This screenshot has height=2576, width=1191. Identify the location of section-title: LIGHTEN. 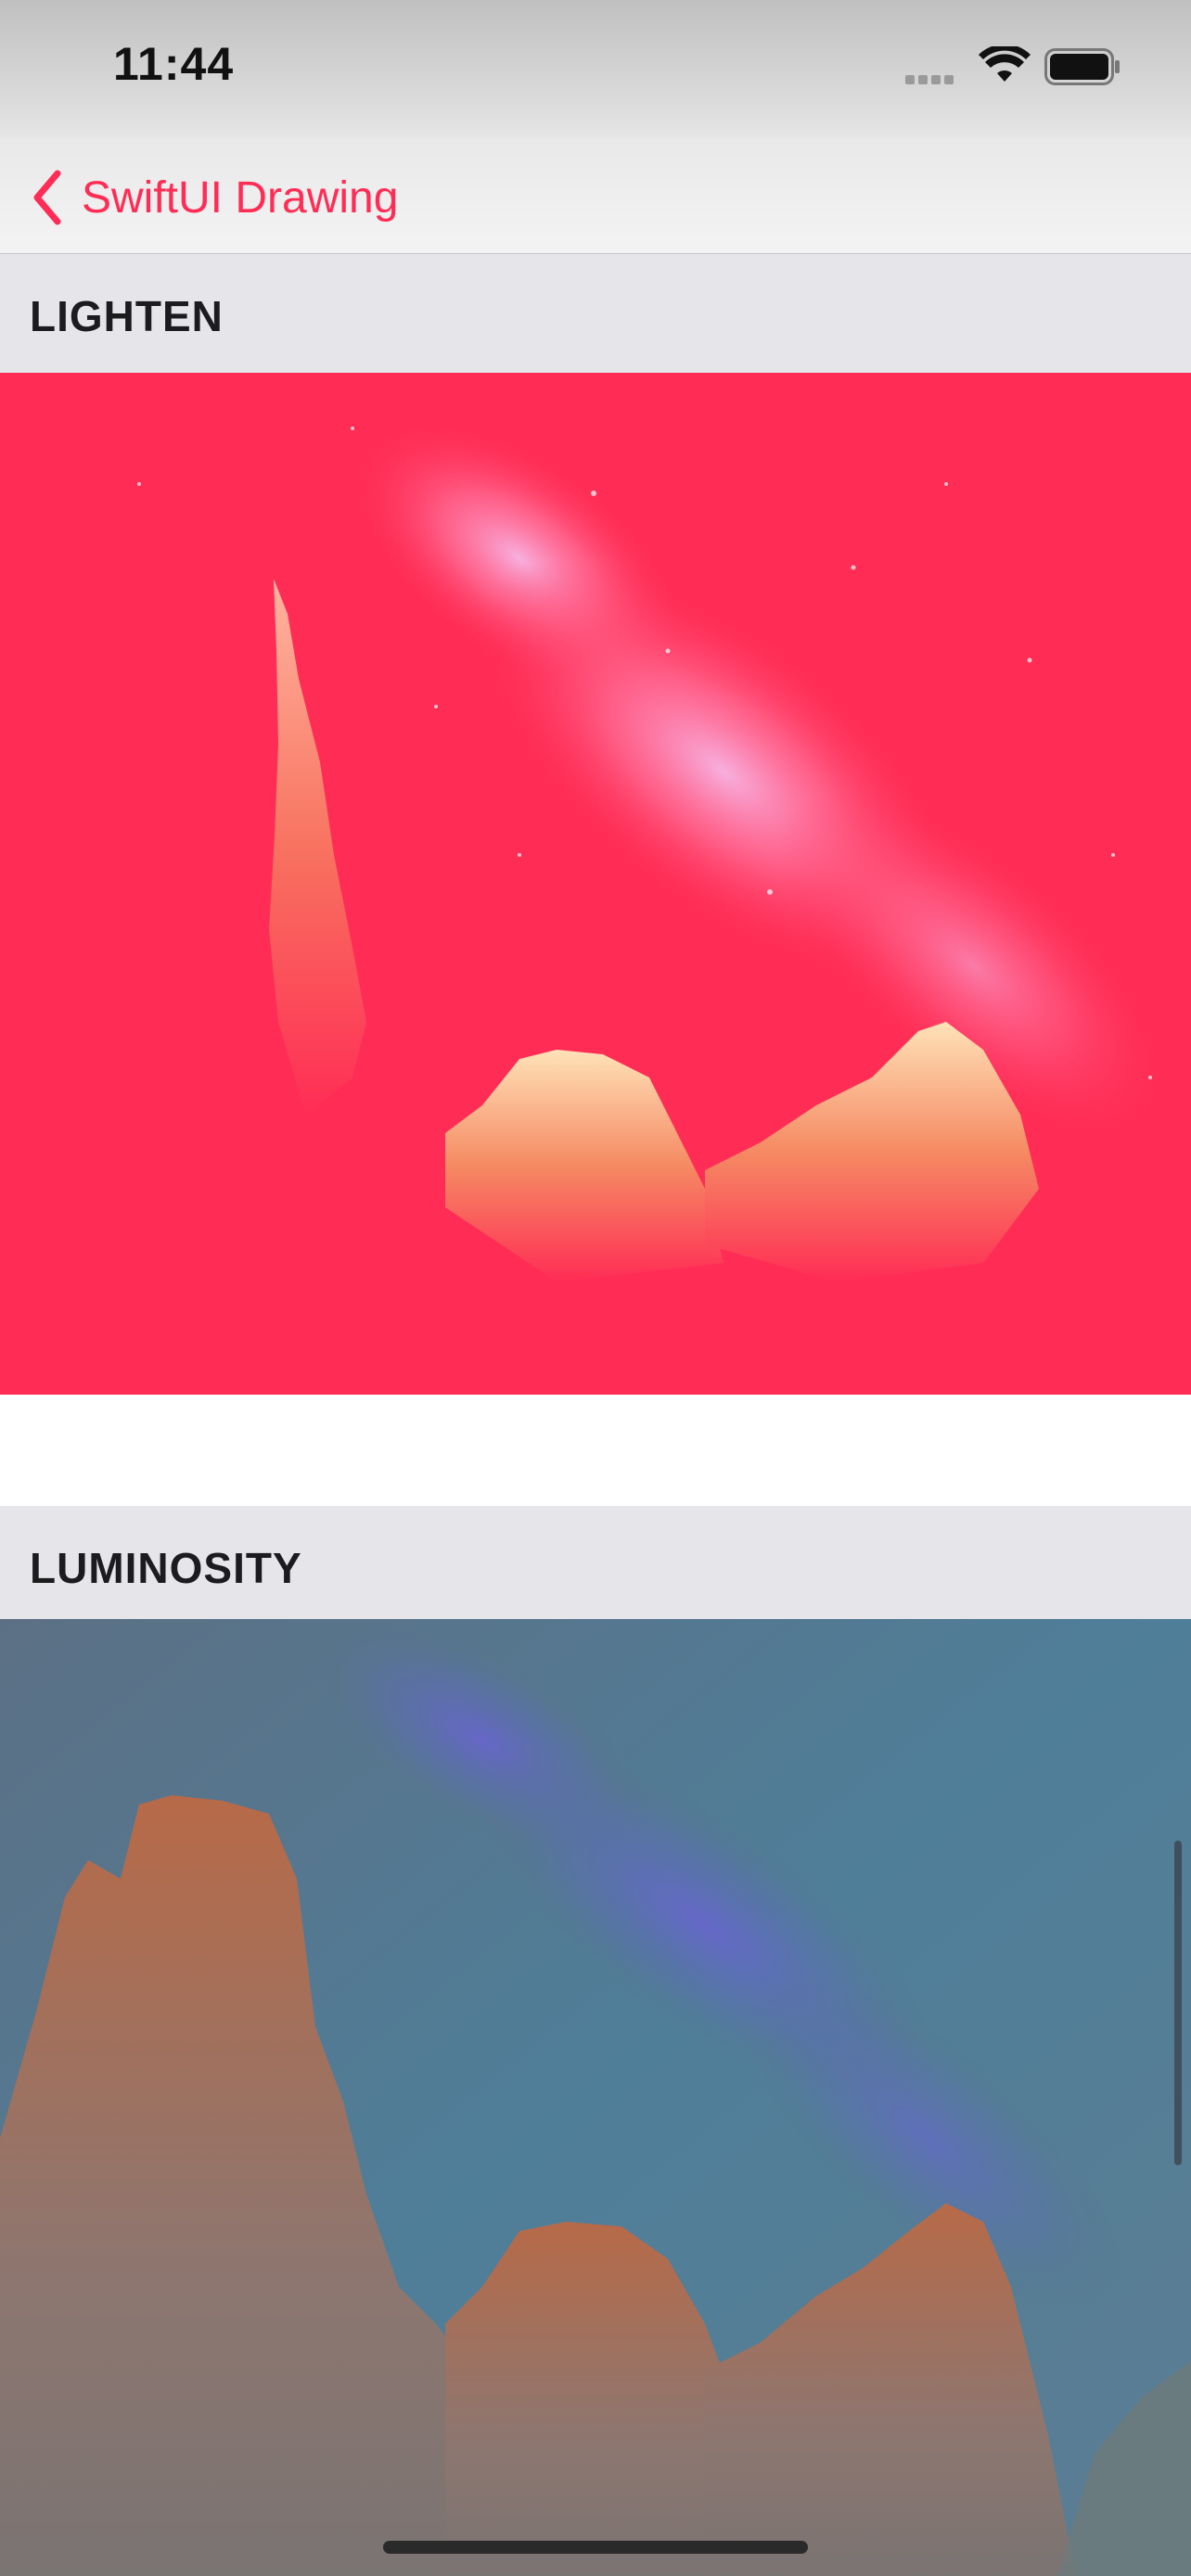
(127, 316).